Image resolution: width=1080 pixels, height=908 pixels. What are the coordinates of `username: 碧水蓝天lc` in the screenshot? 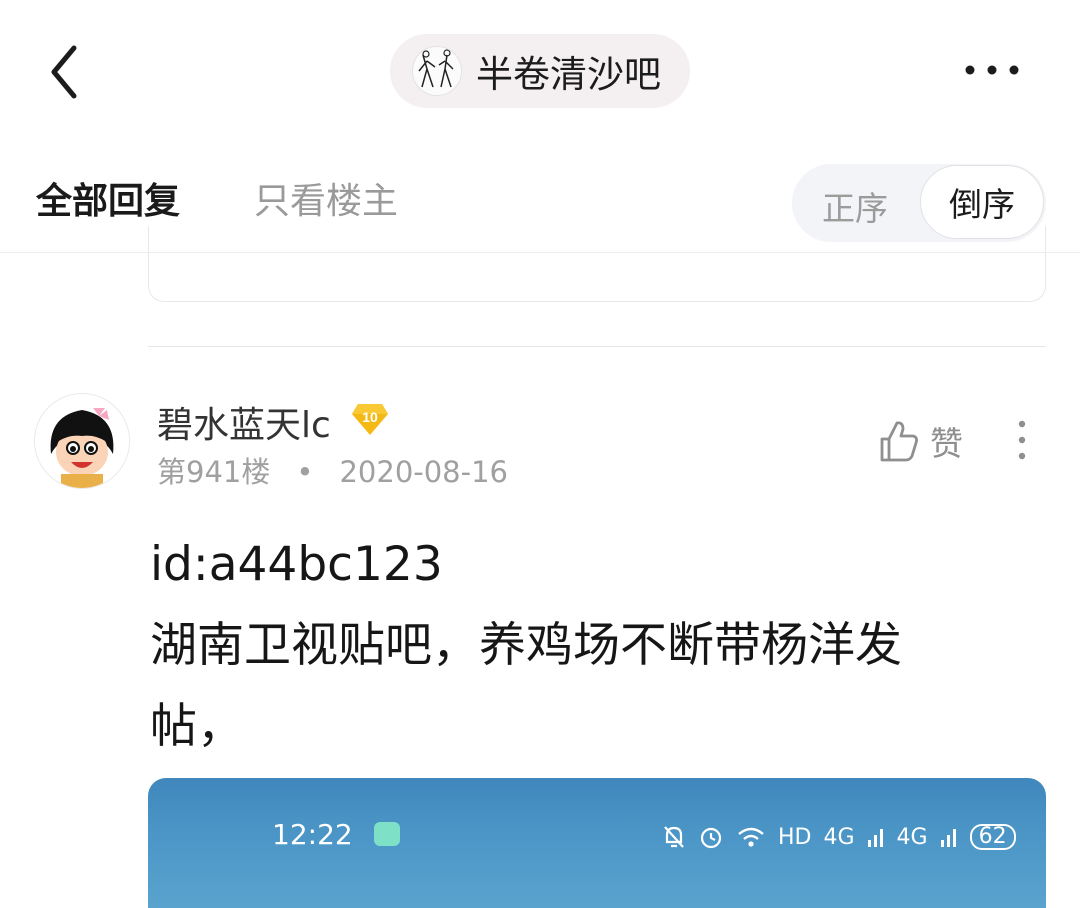 It's located at (244, 422).